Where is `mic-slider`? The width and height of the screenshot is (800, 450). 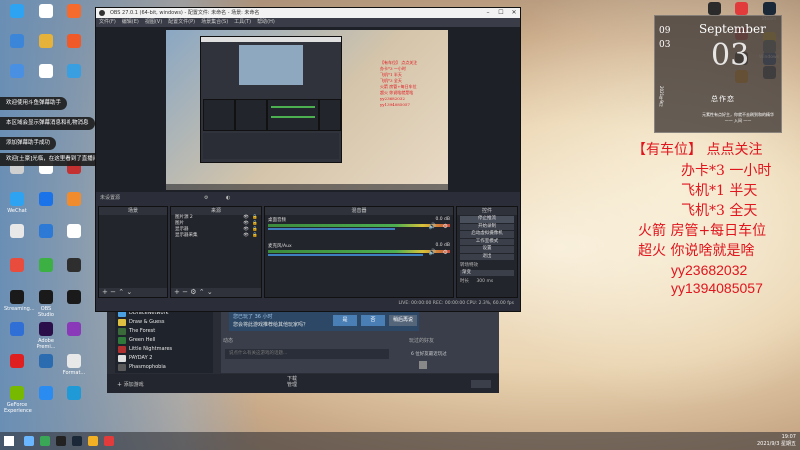
mic-slider is located at coordinates (345, 255).